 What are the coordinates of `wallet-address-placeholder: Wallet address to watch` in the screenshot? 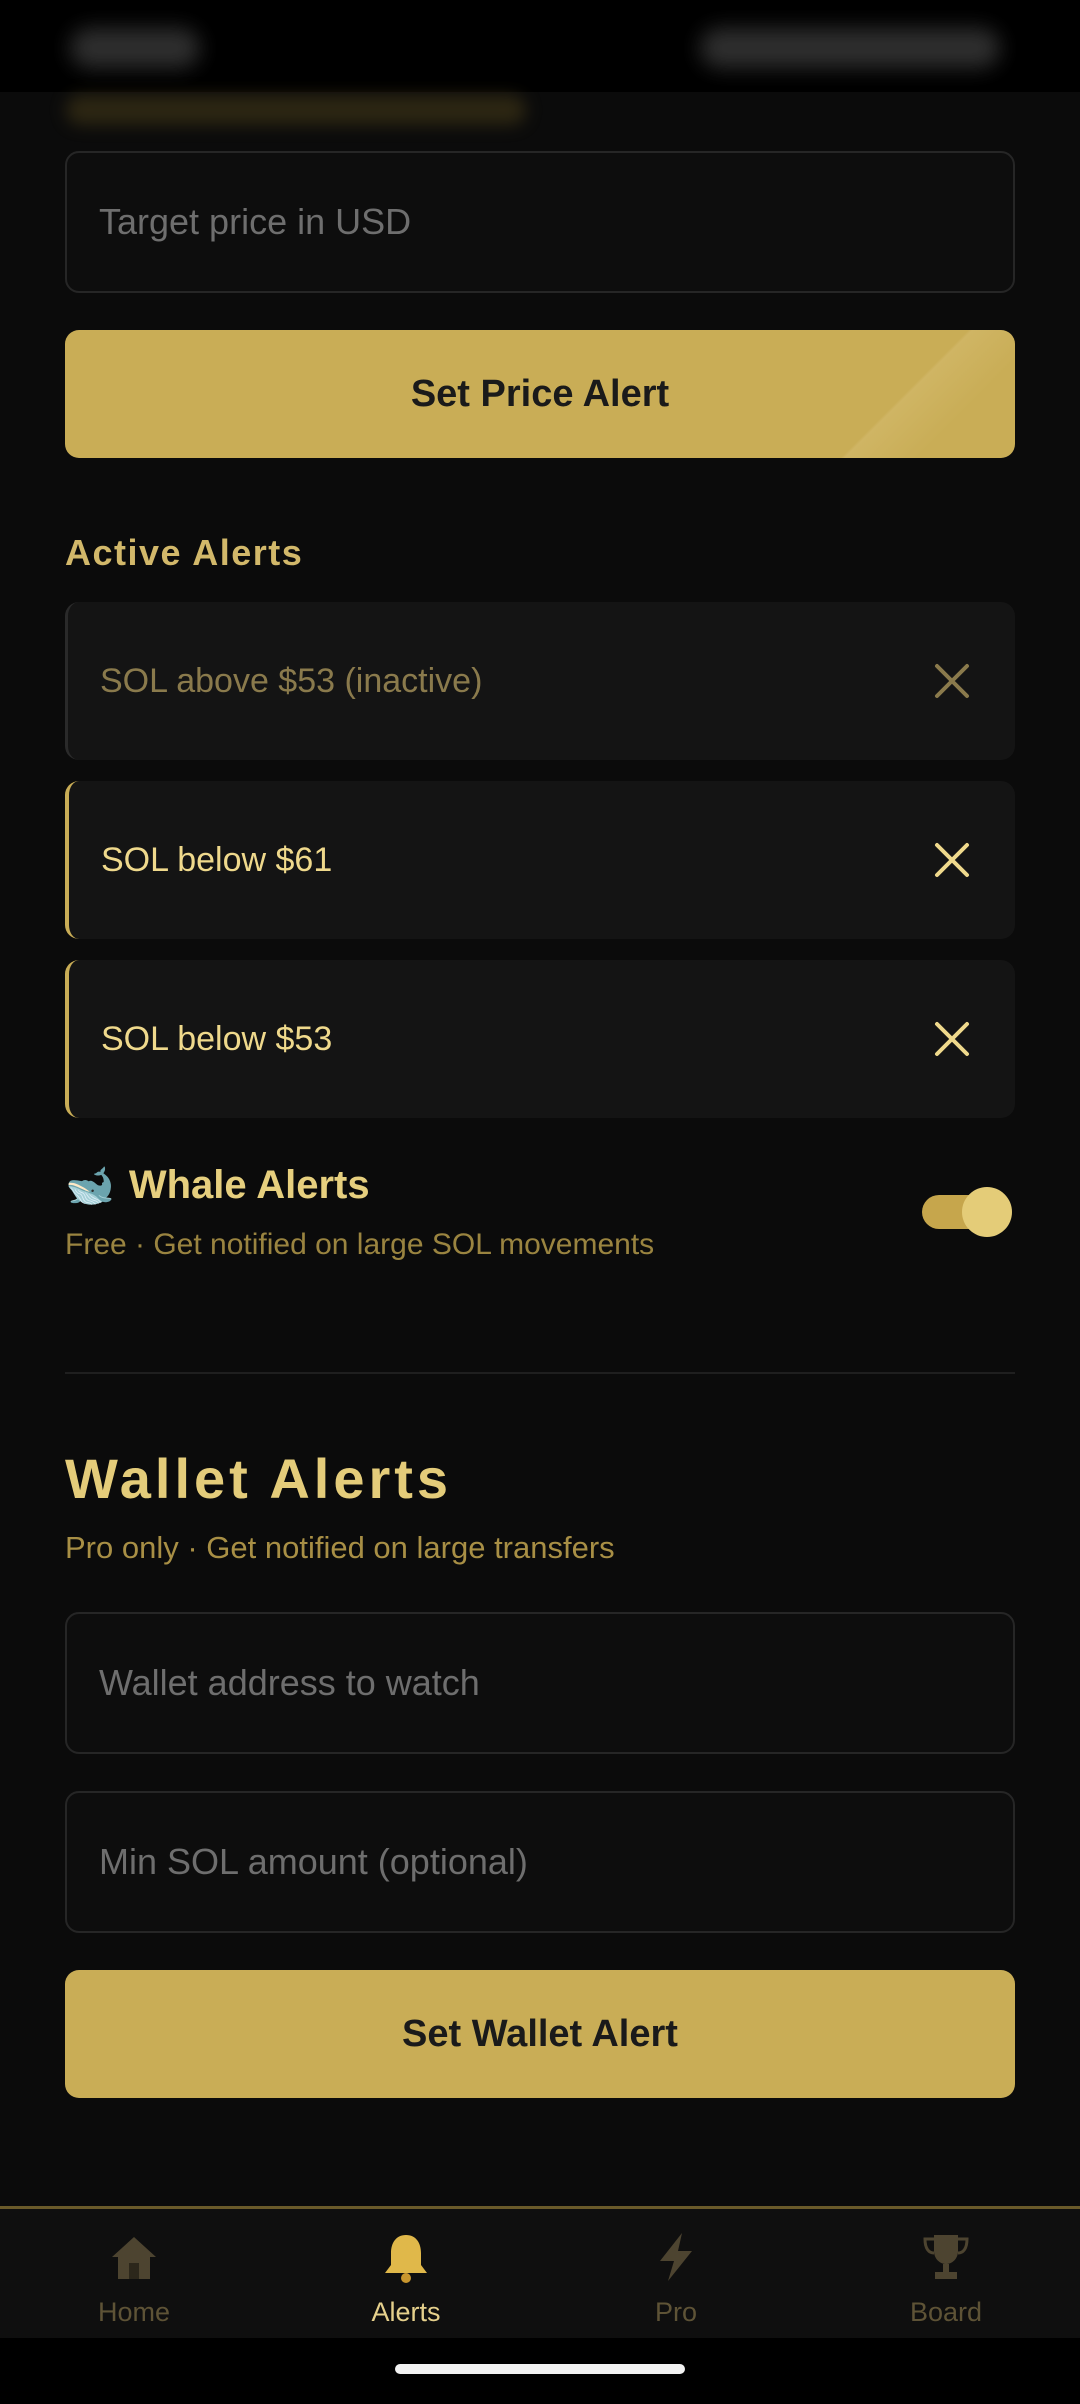 It's located at (289, 1682).